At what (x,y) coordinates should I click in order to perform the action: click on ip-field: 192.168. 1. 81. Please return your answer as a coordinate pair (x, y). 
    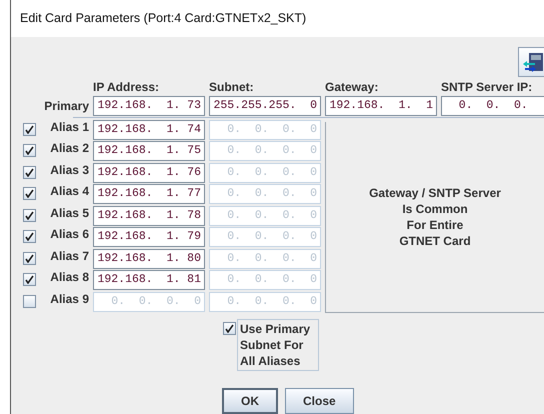
    Looking at the image, I should click on (149, 280).